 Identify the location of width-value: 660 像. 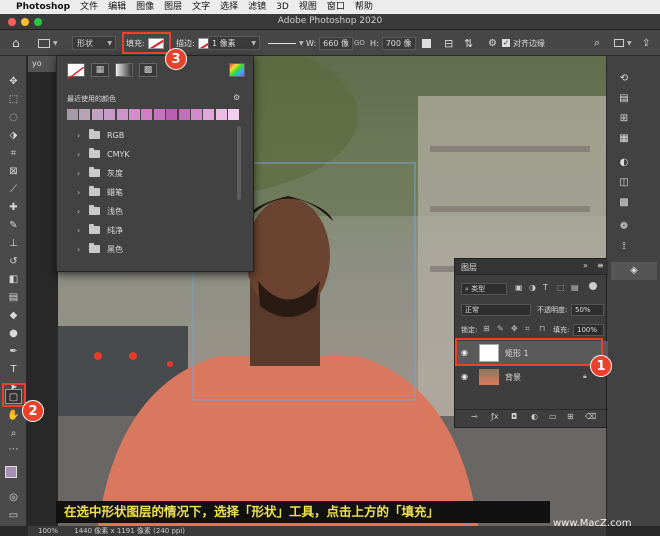
(336, 43).